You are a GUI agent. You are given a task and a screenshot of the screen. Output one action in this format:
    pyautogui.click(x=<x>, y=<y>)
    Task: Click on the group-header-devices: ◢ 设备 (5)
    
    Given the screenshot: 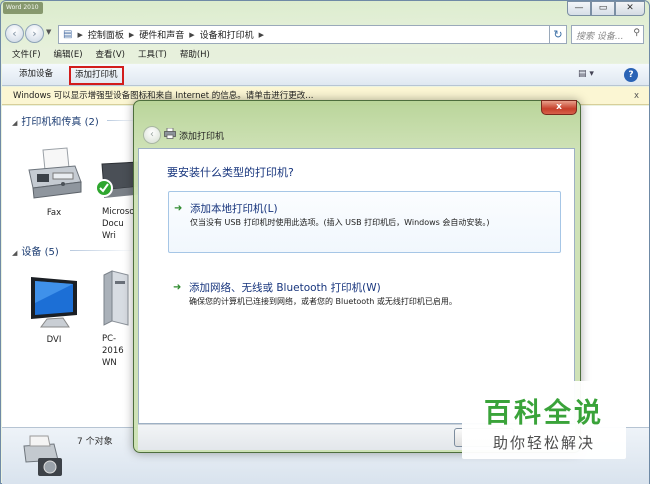 What is the action you would take?
    pyautogui.click(x=35, y=250)
    